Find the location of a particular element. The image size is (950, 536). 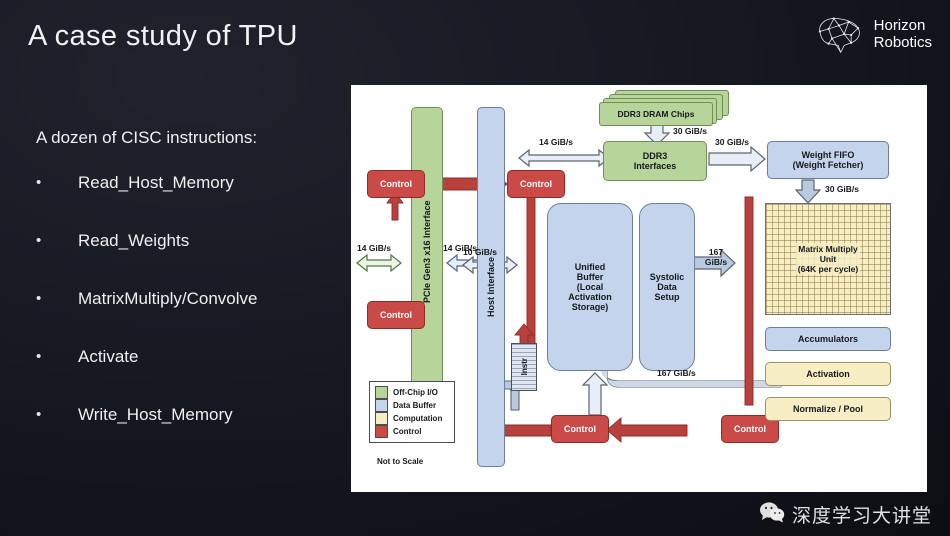

list-item: • Read_Weights is located at coordinates (201, 259).